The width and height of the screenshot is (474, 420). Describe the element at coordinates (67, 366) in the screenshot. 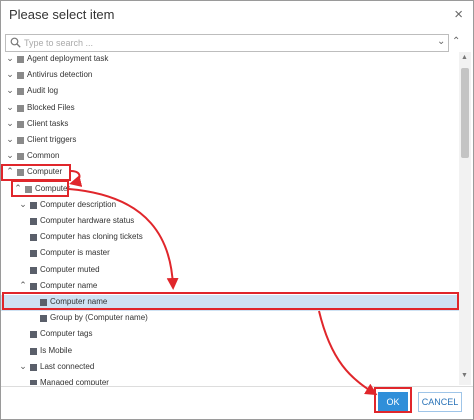

I see `tree-item-label: Last connected` at that location.